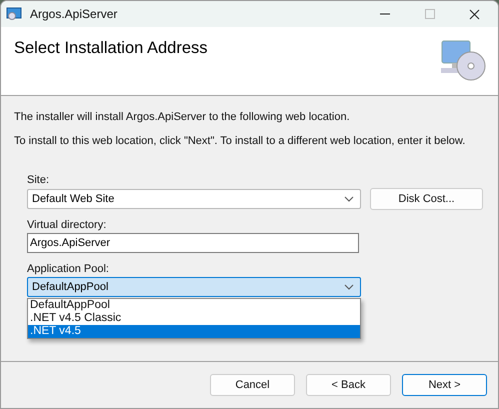  What do you see at coordinates (193, 243) in the screenshot?
I see `virtual-directory-field: Argos.ApiServer` at bounding box center [193, 243].